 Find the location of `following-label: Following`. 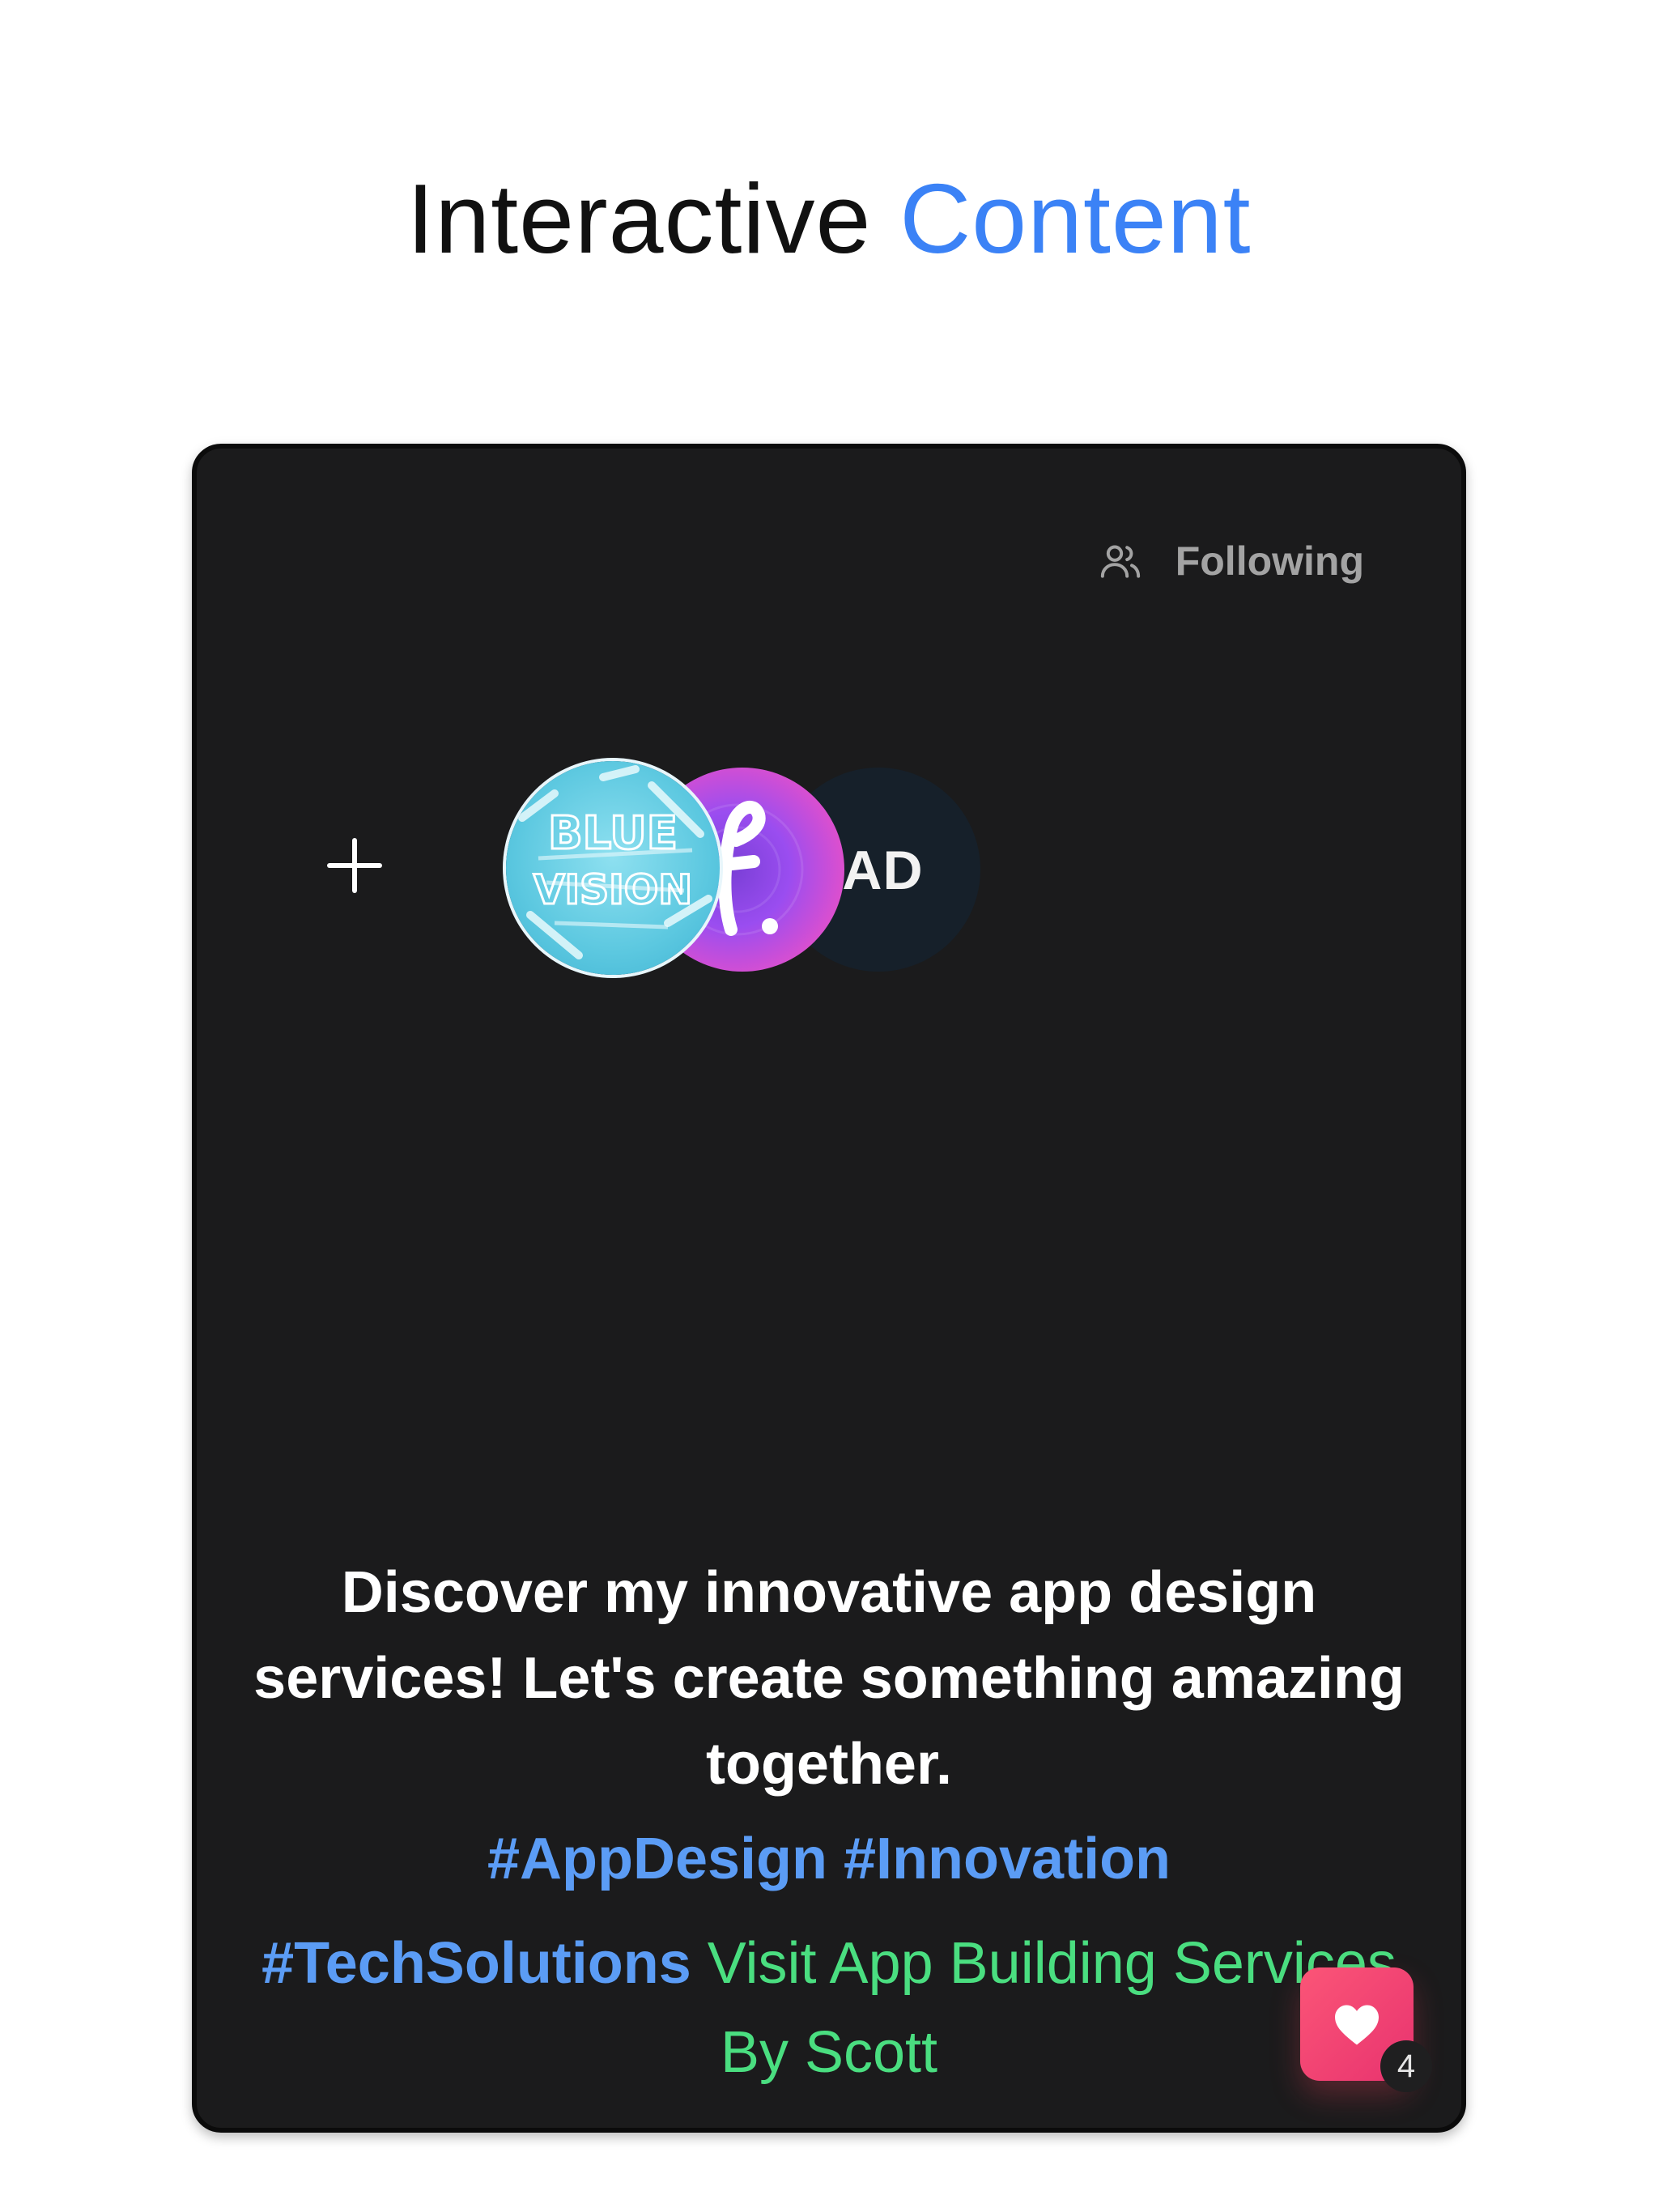

following-label: Following is located at coordinates (1269, 561).